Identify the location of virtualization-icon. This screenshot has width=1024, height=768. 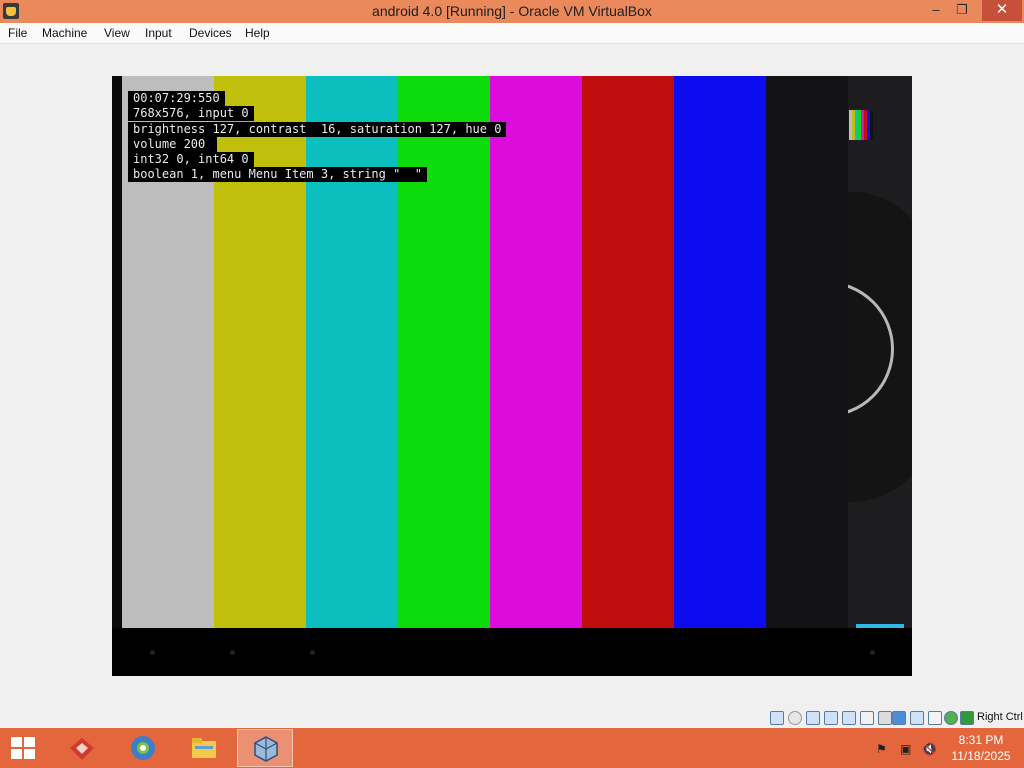
(951, 718).